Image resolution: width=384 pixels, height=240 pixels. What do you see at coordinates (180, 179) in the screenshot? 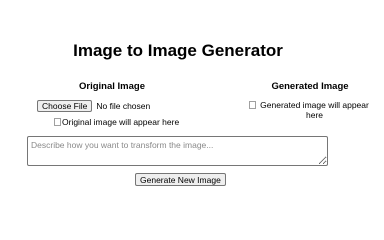
I see `generate-new-image-button: Generate New Image` at bounding box center [180, 179].